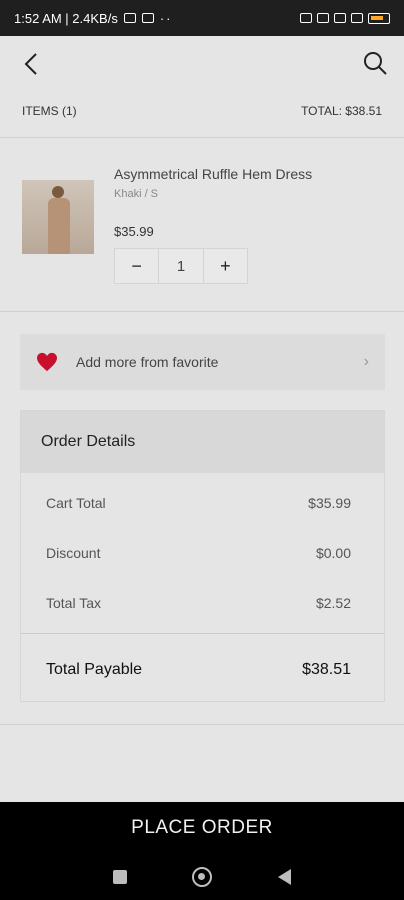 The height and width of the screenshot is (900, 404). What do you see at coordinates (129, 18) in the screenshot?
I see `alarm-icon` at bounding box center [129, 18].